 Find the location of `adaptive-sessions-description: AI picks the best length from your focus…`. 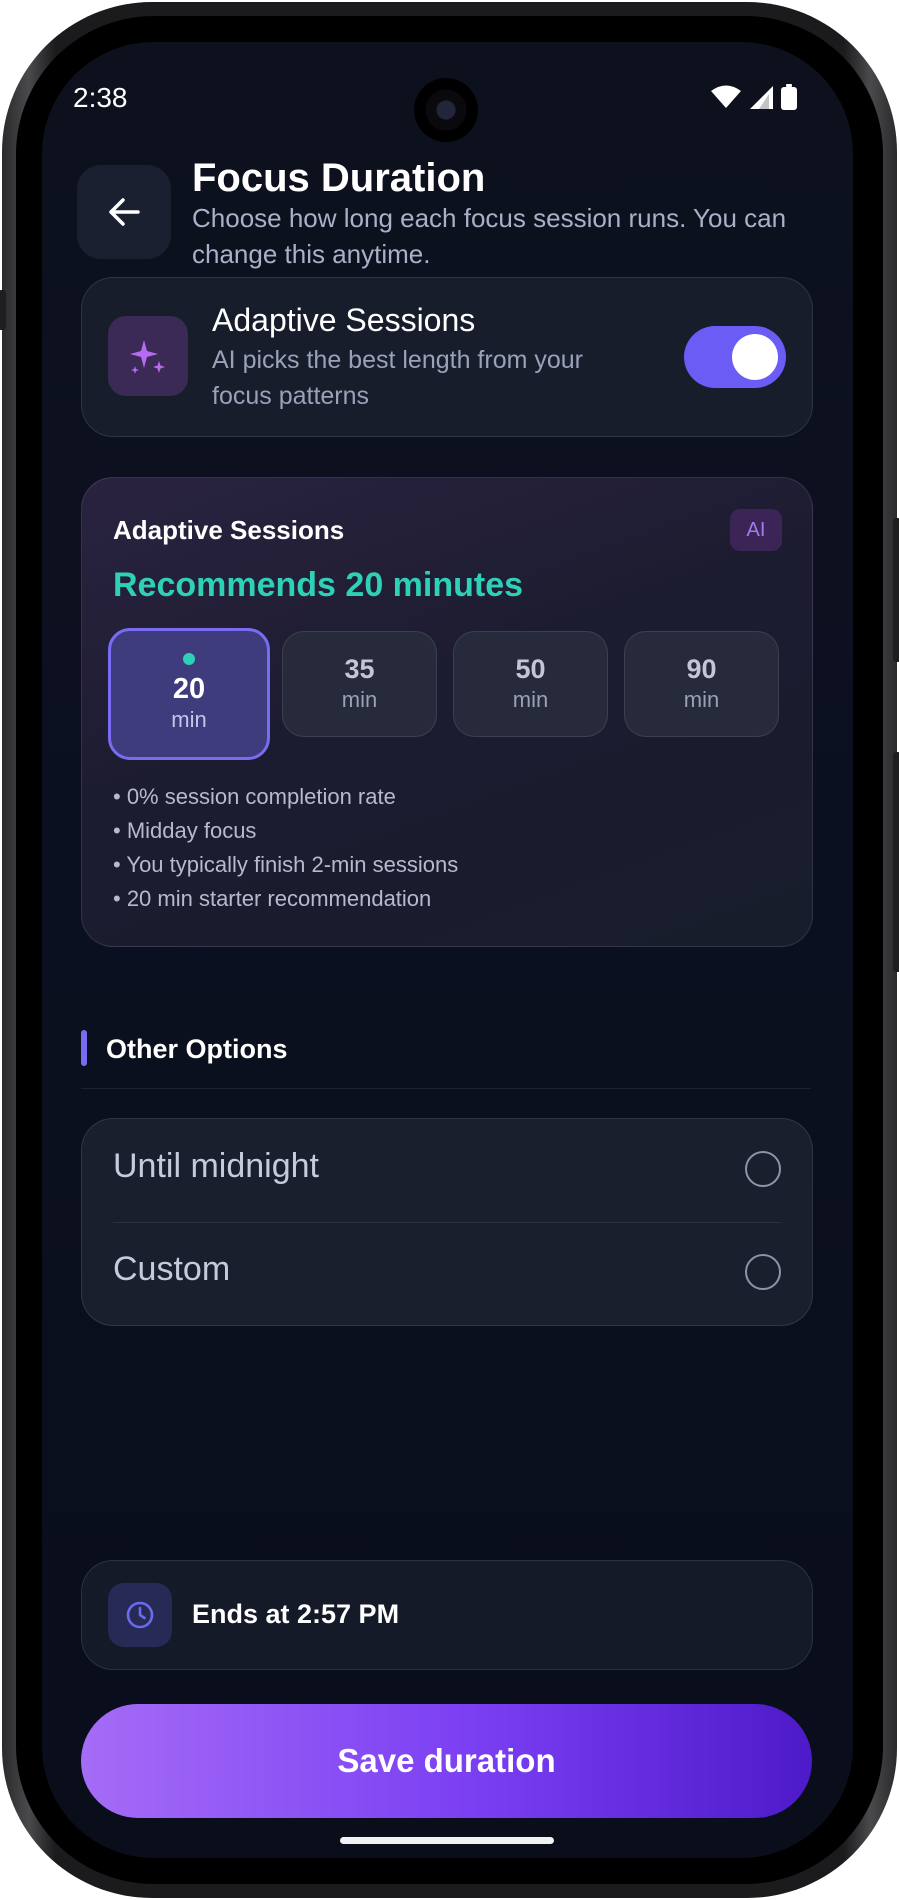

adaptive-sessions-description: AI picks the best length from your focus… is located at coordinates (398, 378).